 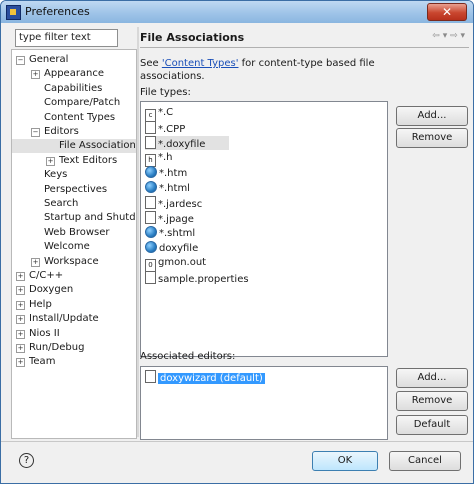 What do you see at coordinates (173, 173) in the screenshot?
I see `file-type-name: *.htm` at bounding box center [173, 173].